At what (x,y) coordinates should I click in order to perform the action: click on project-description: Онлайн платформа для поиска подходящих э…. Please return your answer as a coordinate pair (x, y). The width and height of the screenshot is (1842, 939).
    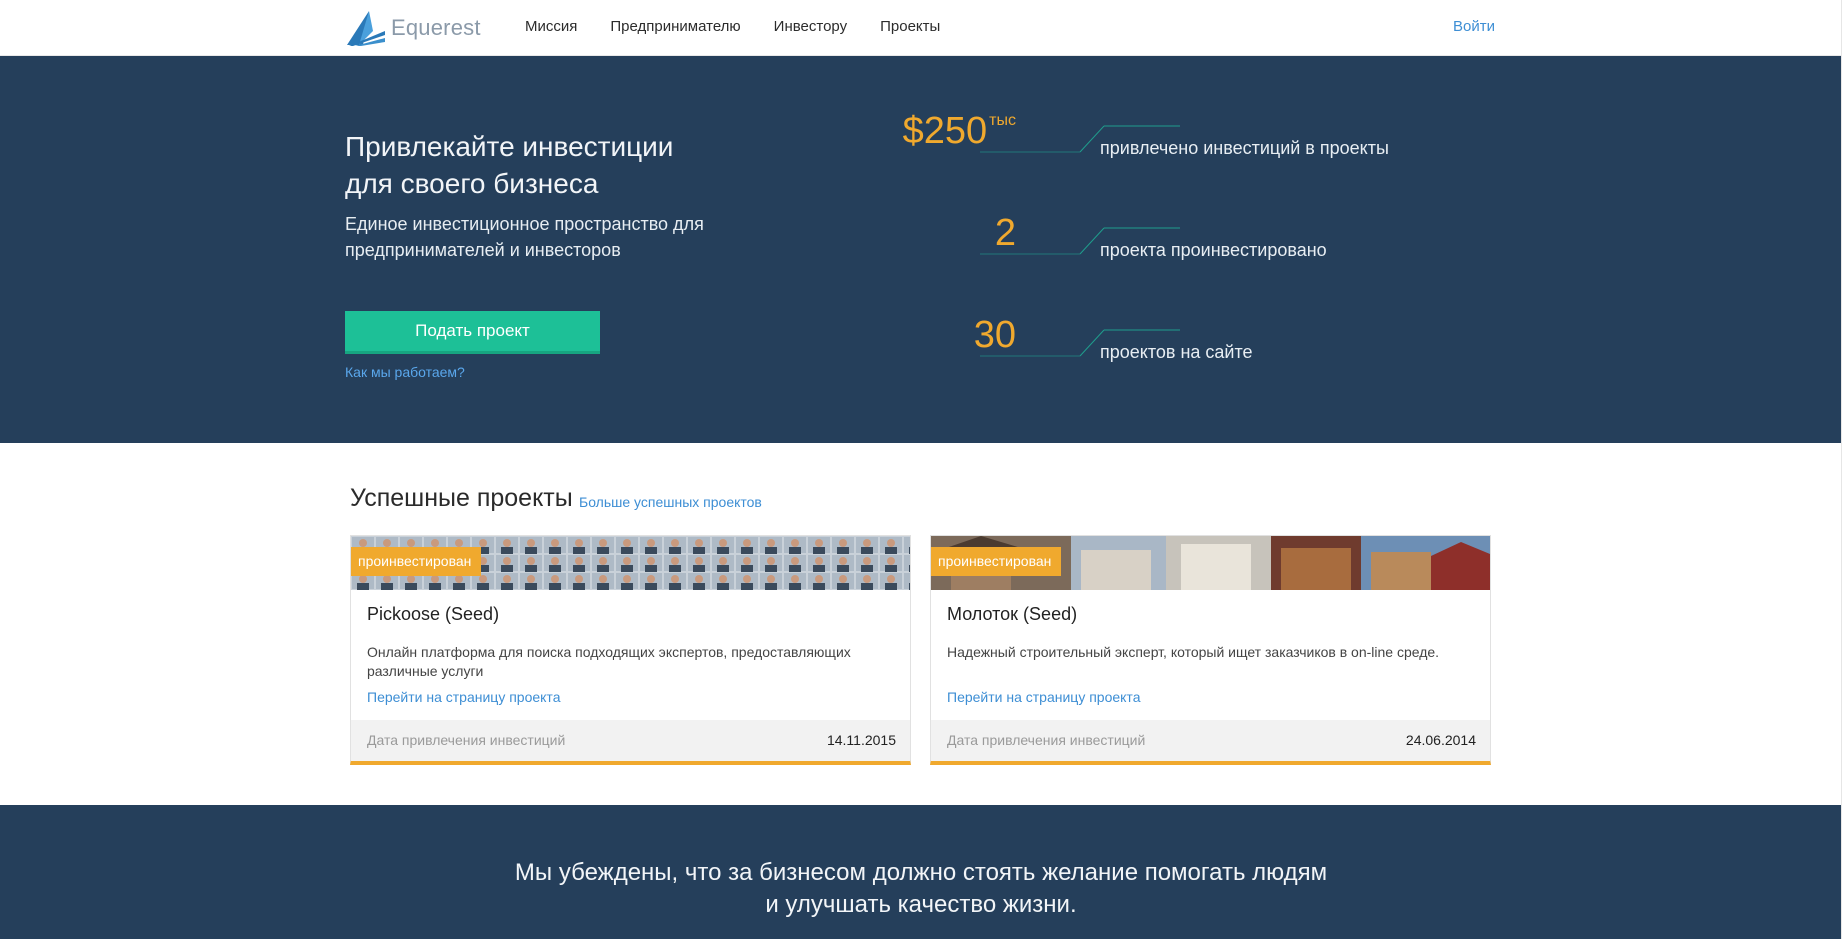
    Looking at the image, I should click on (609, 661).